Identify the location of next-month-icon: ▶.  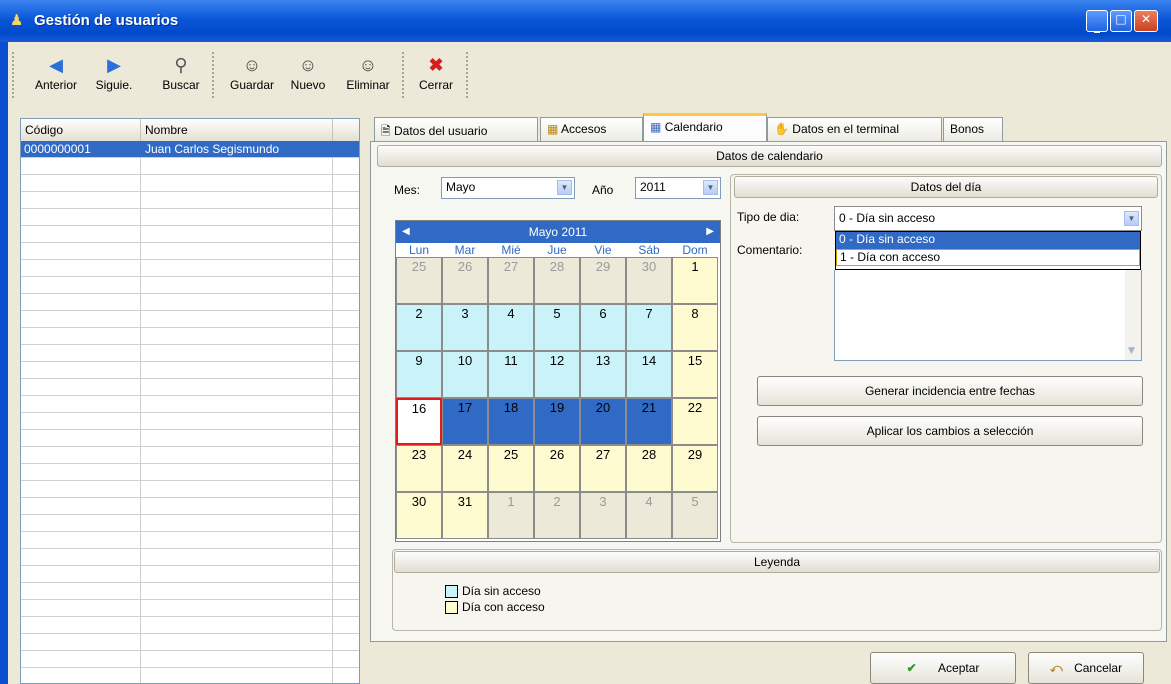
(710, 232).